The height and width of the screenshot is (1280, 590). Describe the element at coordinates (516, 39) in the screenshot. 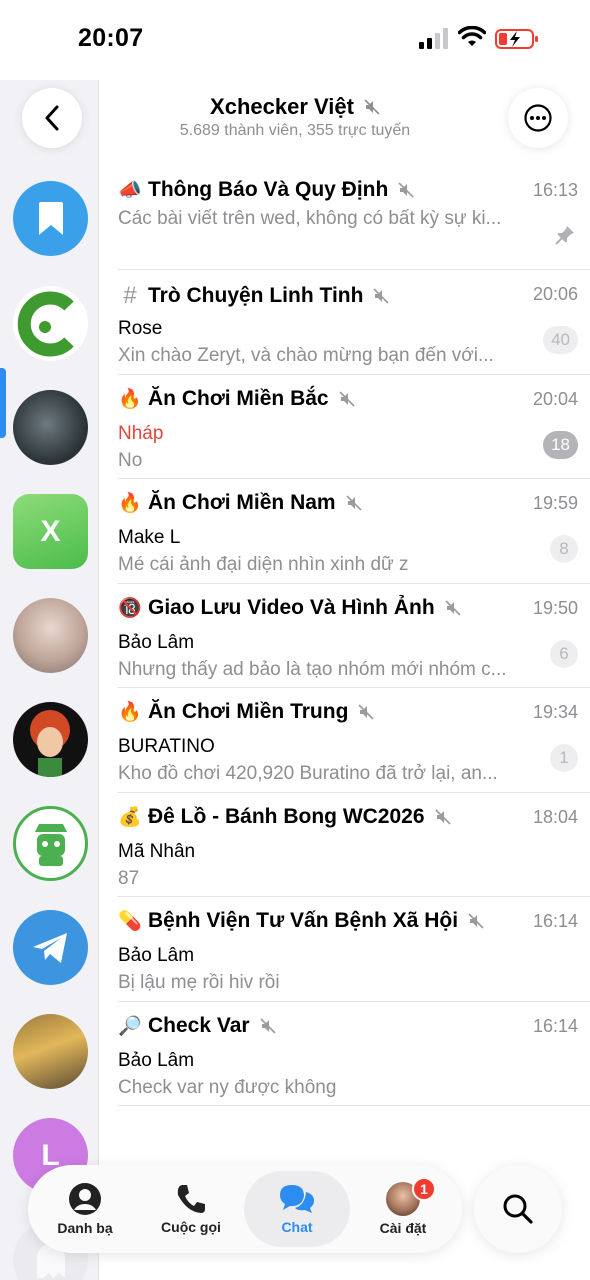

I see `battery-icon` at that location.